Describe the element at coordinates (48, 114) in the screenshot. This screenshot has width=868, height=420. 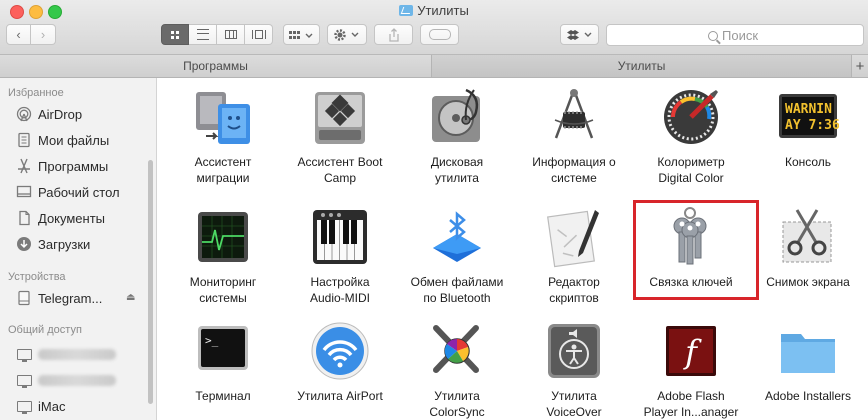
I see `sidebar-item-airdrop: AirDrop` at that location.